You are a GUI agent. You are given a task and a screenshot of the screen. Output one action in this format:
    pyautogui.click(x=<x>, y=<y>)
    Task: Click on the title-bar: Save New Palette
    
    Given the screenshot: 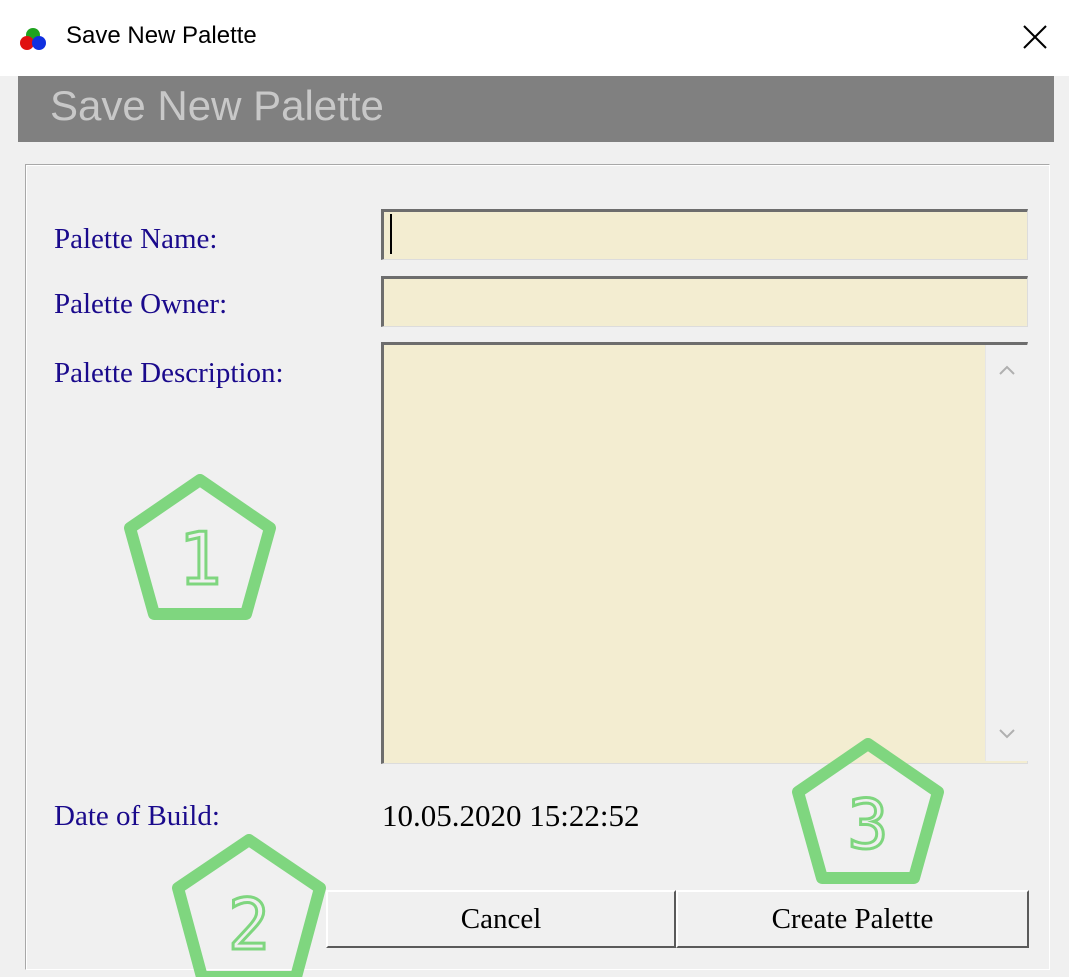 What is the action you would take?
    pyautogui.click(x=534, y=38)
    